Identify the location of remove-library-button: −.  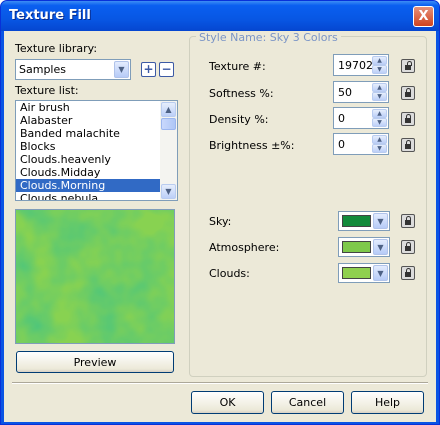
(166, 69).